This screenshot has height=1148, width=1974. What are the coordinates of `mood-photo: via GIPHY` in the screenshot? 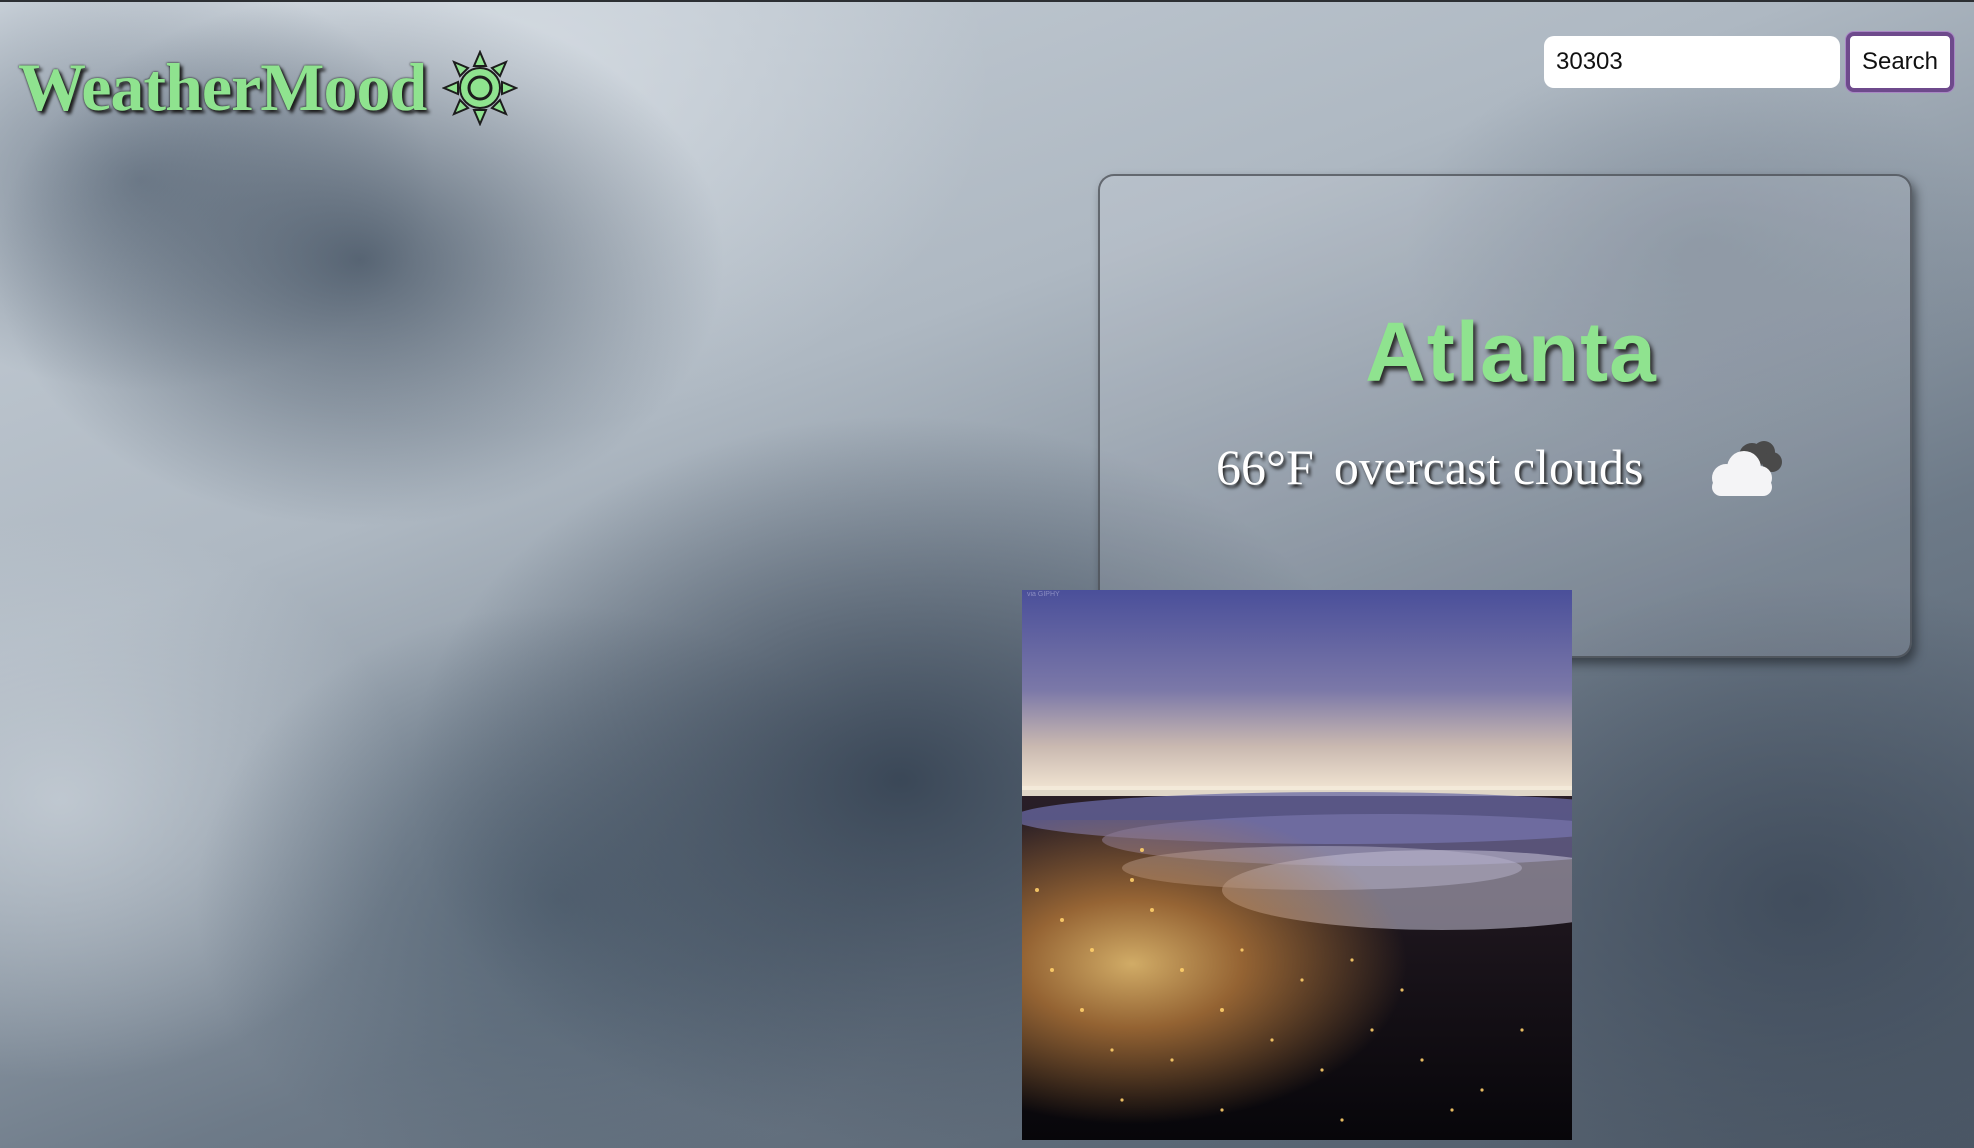 It's located at (1297, 865).